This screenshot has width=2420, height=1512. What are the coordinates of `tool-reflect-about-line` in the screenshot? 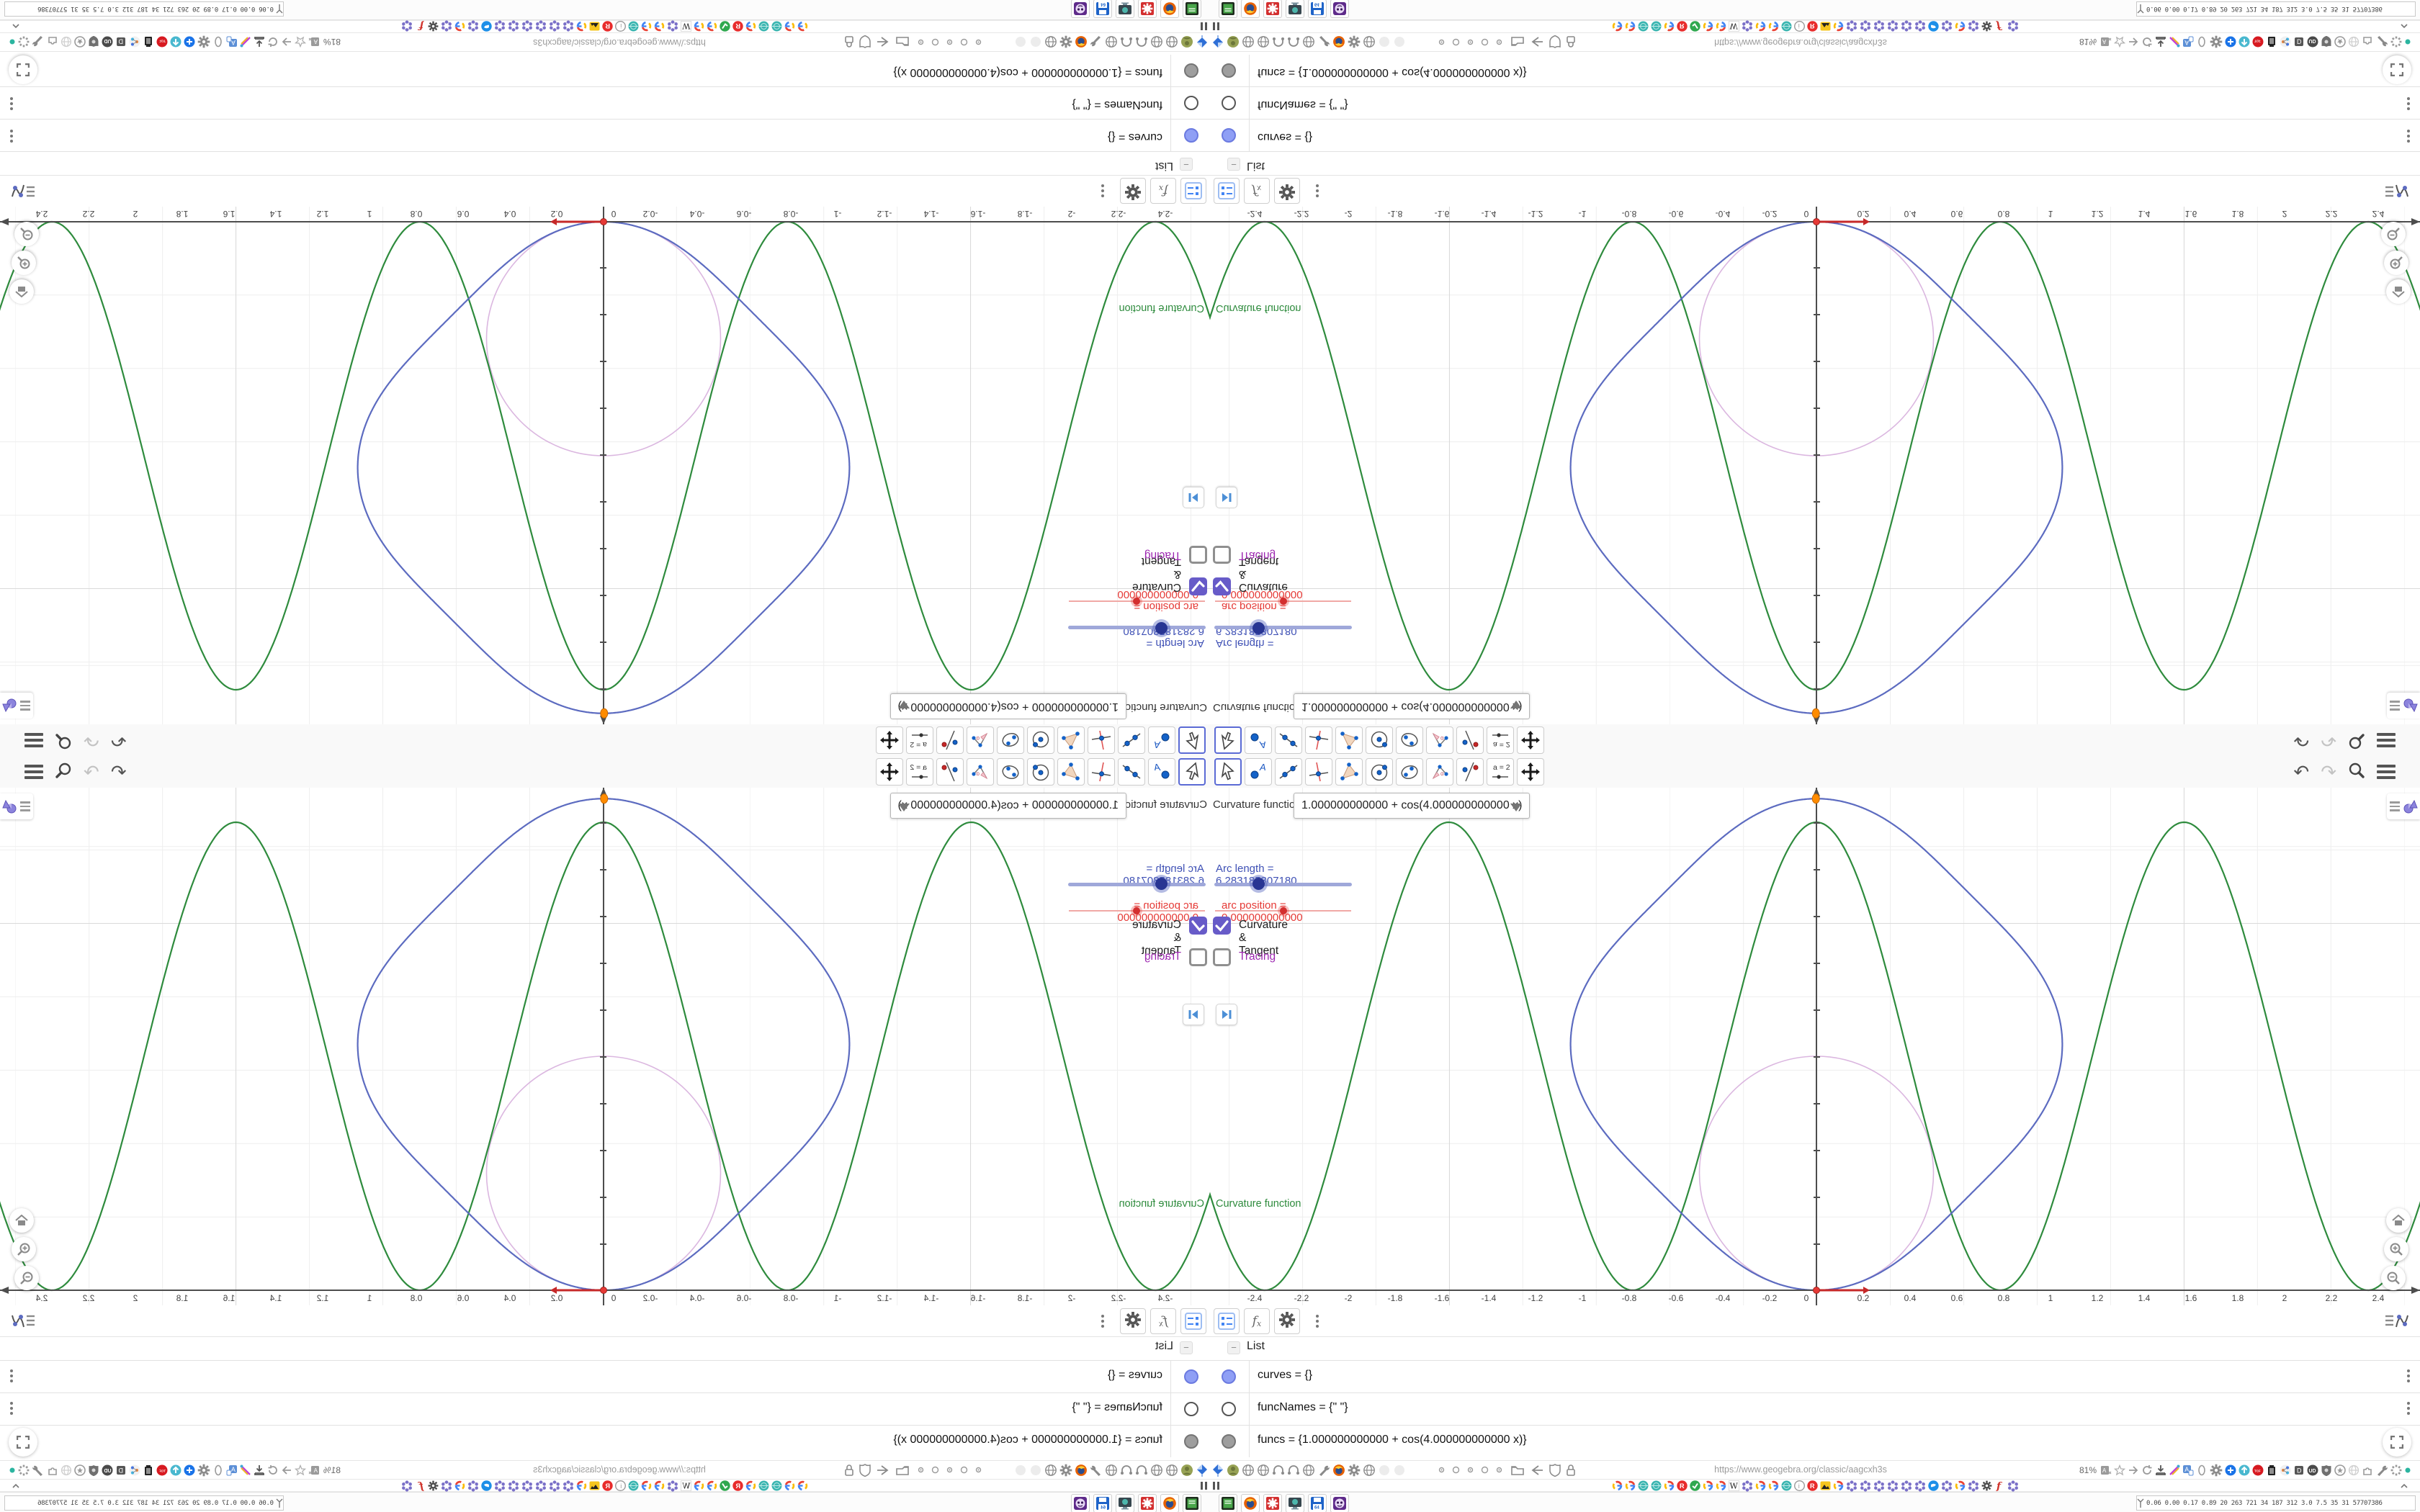 It's located at (1470, 772).